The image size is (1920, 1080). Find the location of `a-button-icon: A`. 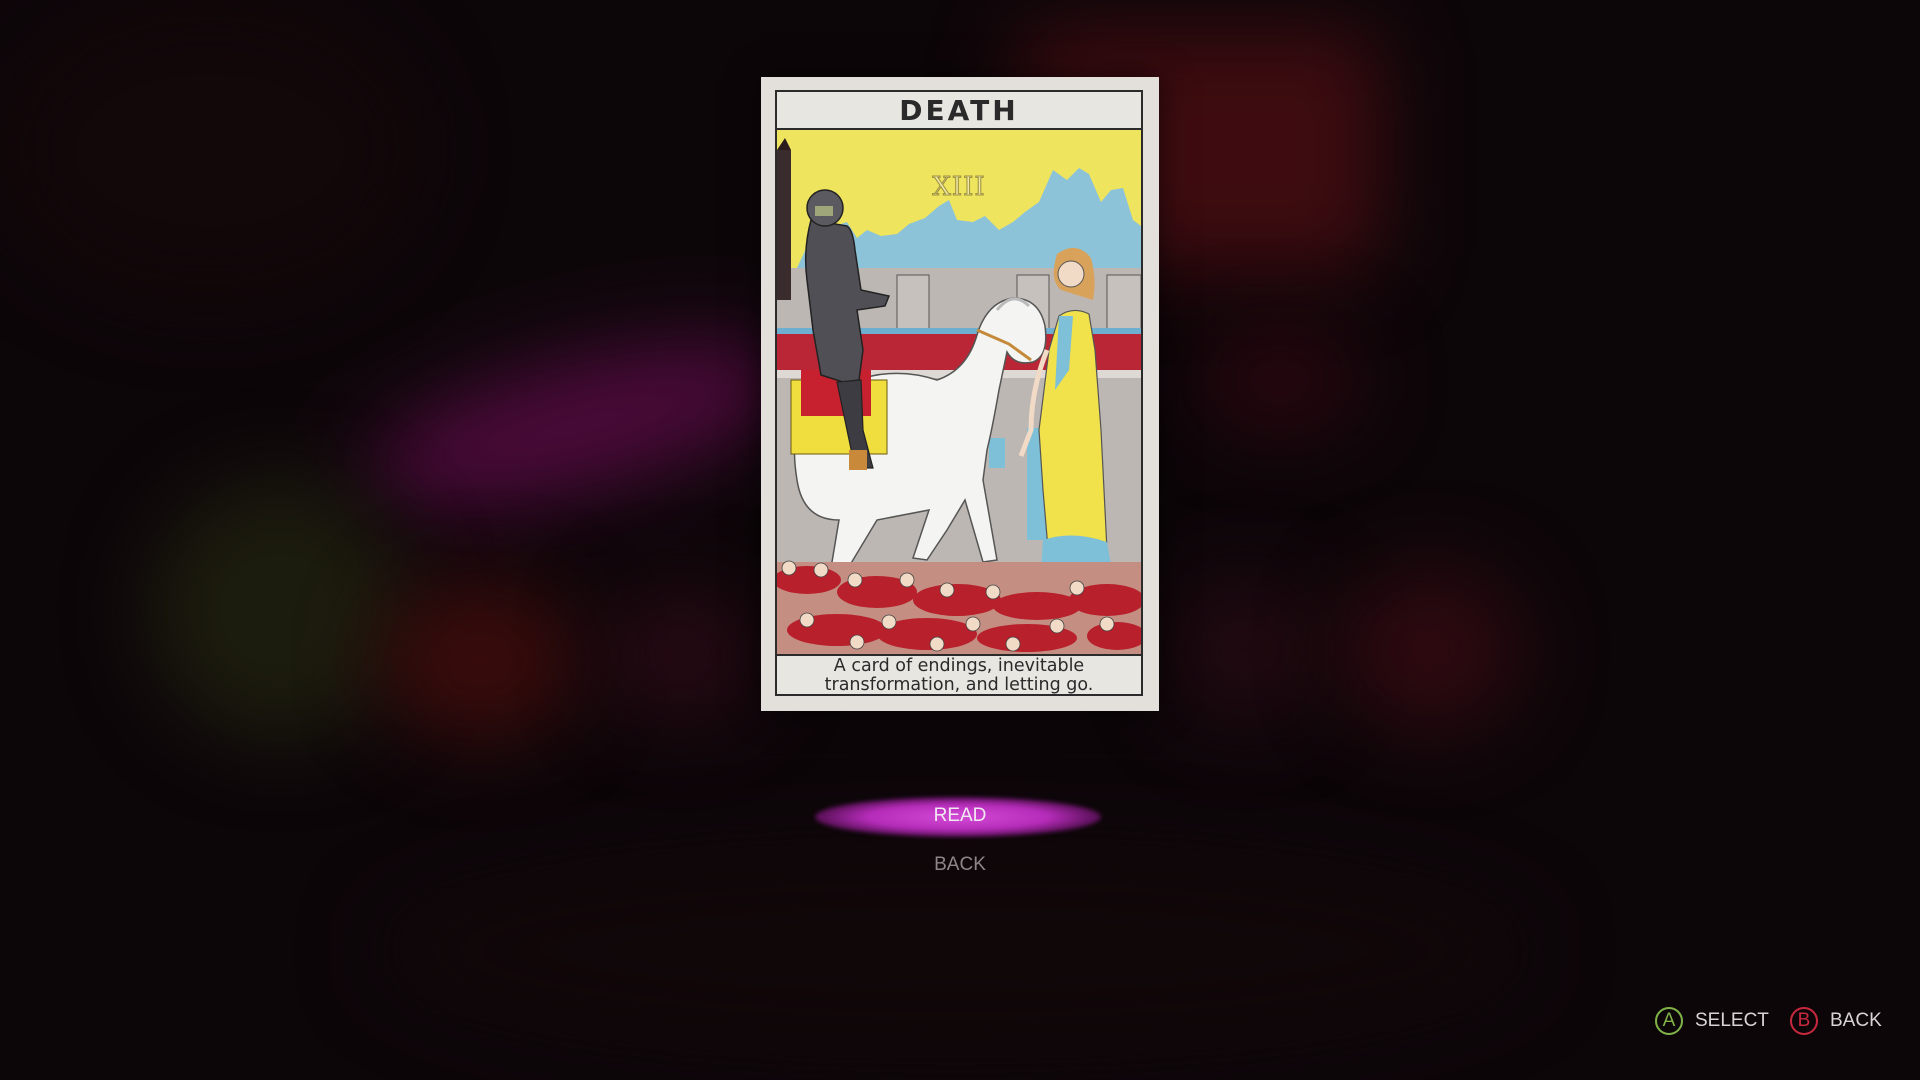

a-button-icon: A is located at coordinates (1669, 1021).